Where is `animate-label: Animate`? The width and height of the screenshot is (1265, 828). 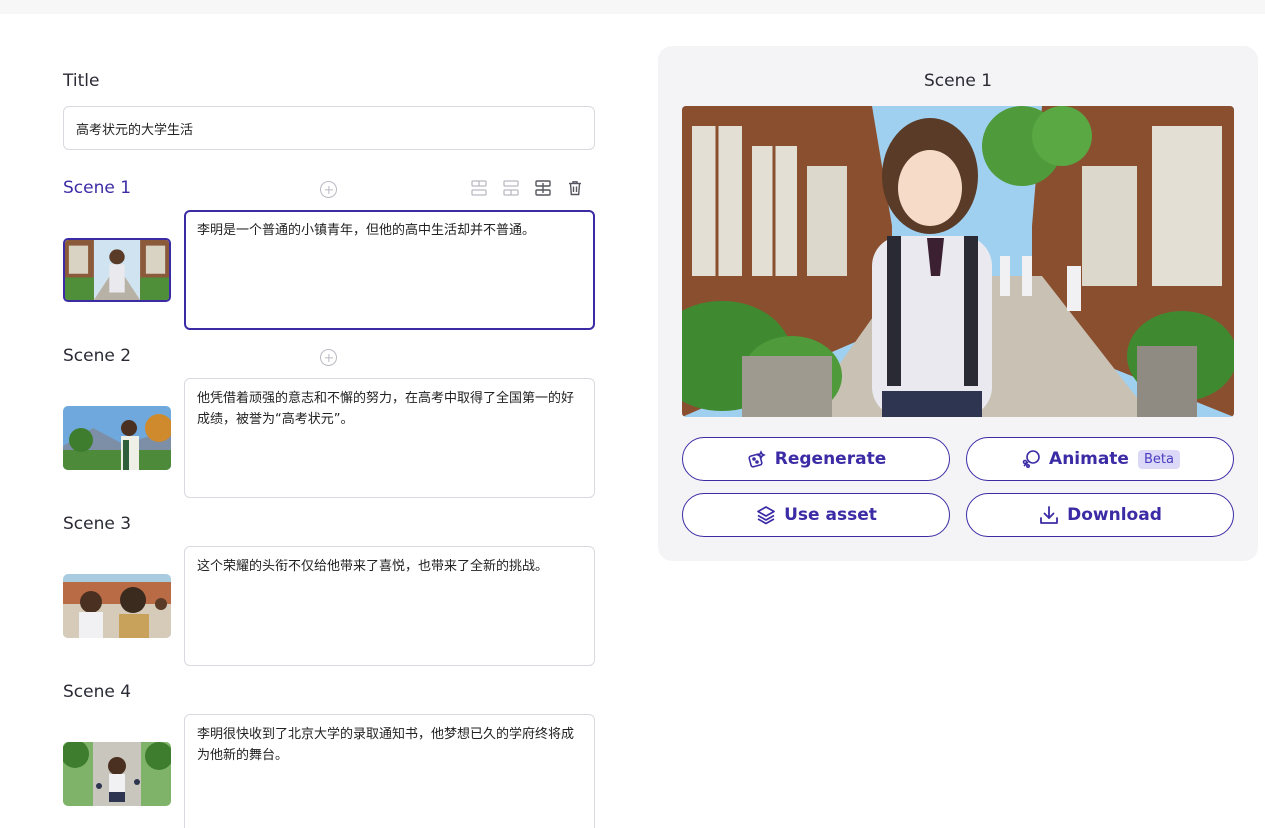
animate-label: Animate is located at coordinates (1089, 459).